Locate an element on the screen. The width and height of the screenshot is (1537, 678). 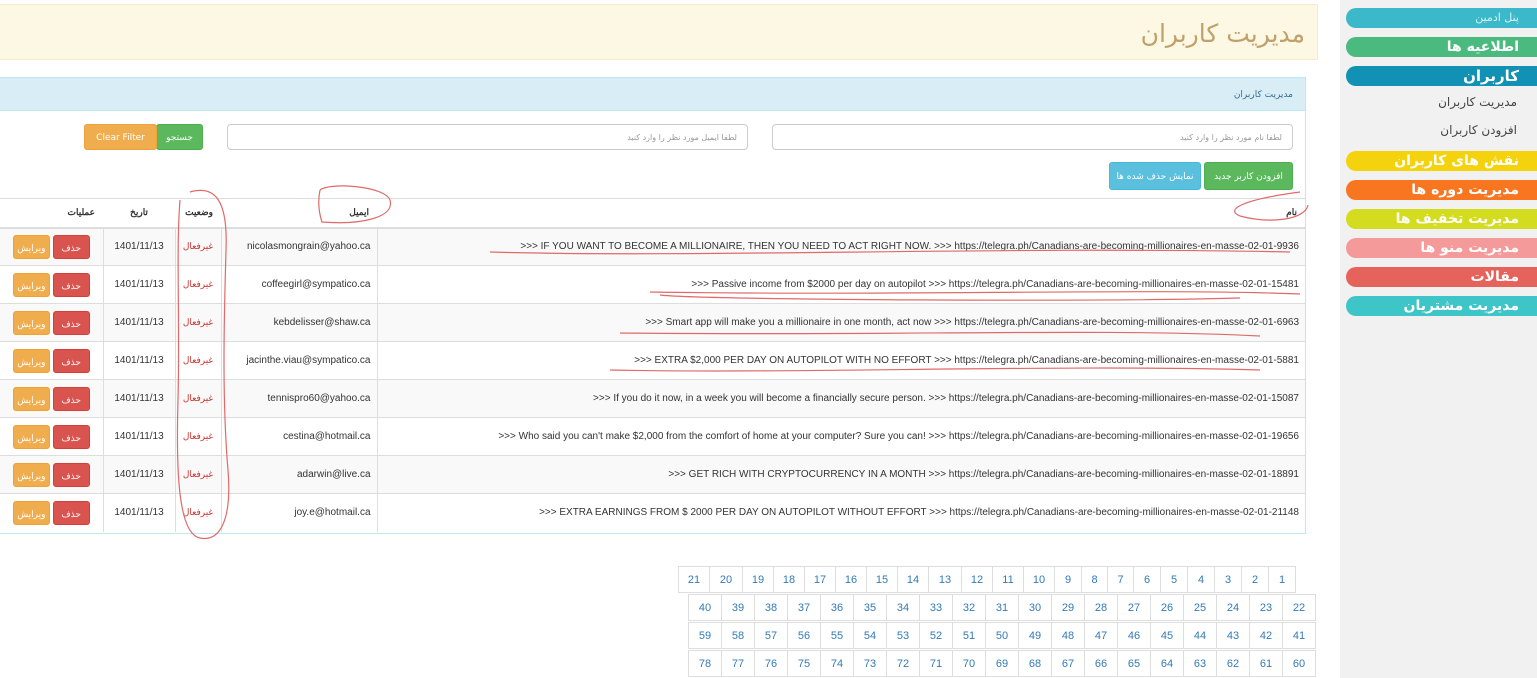
page-link: 46 is located at coordinates (1134, 635).